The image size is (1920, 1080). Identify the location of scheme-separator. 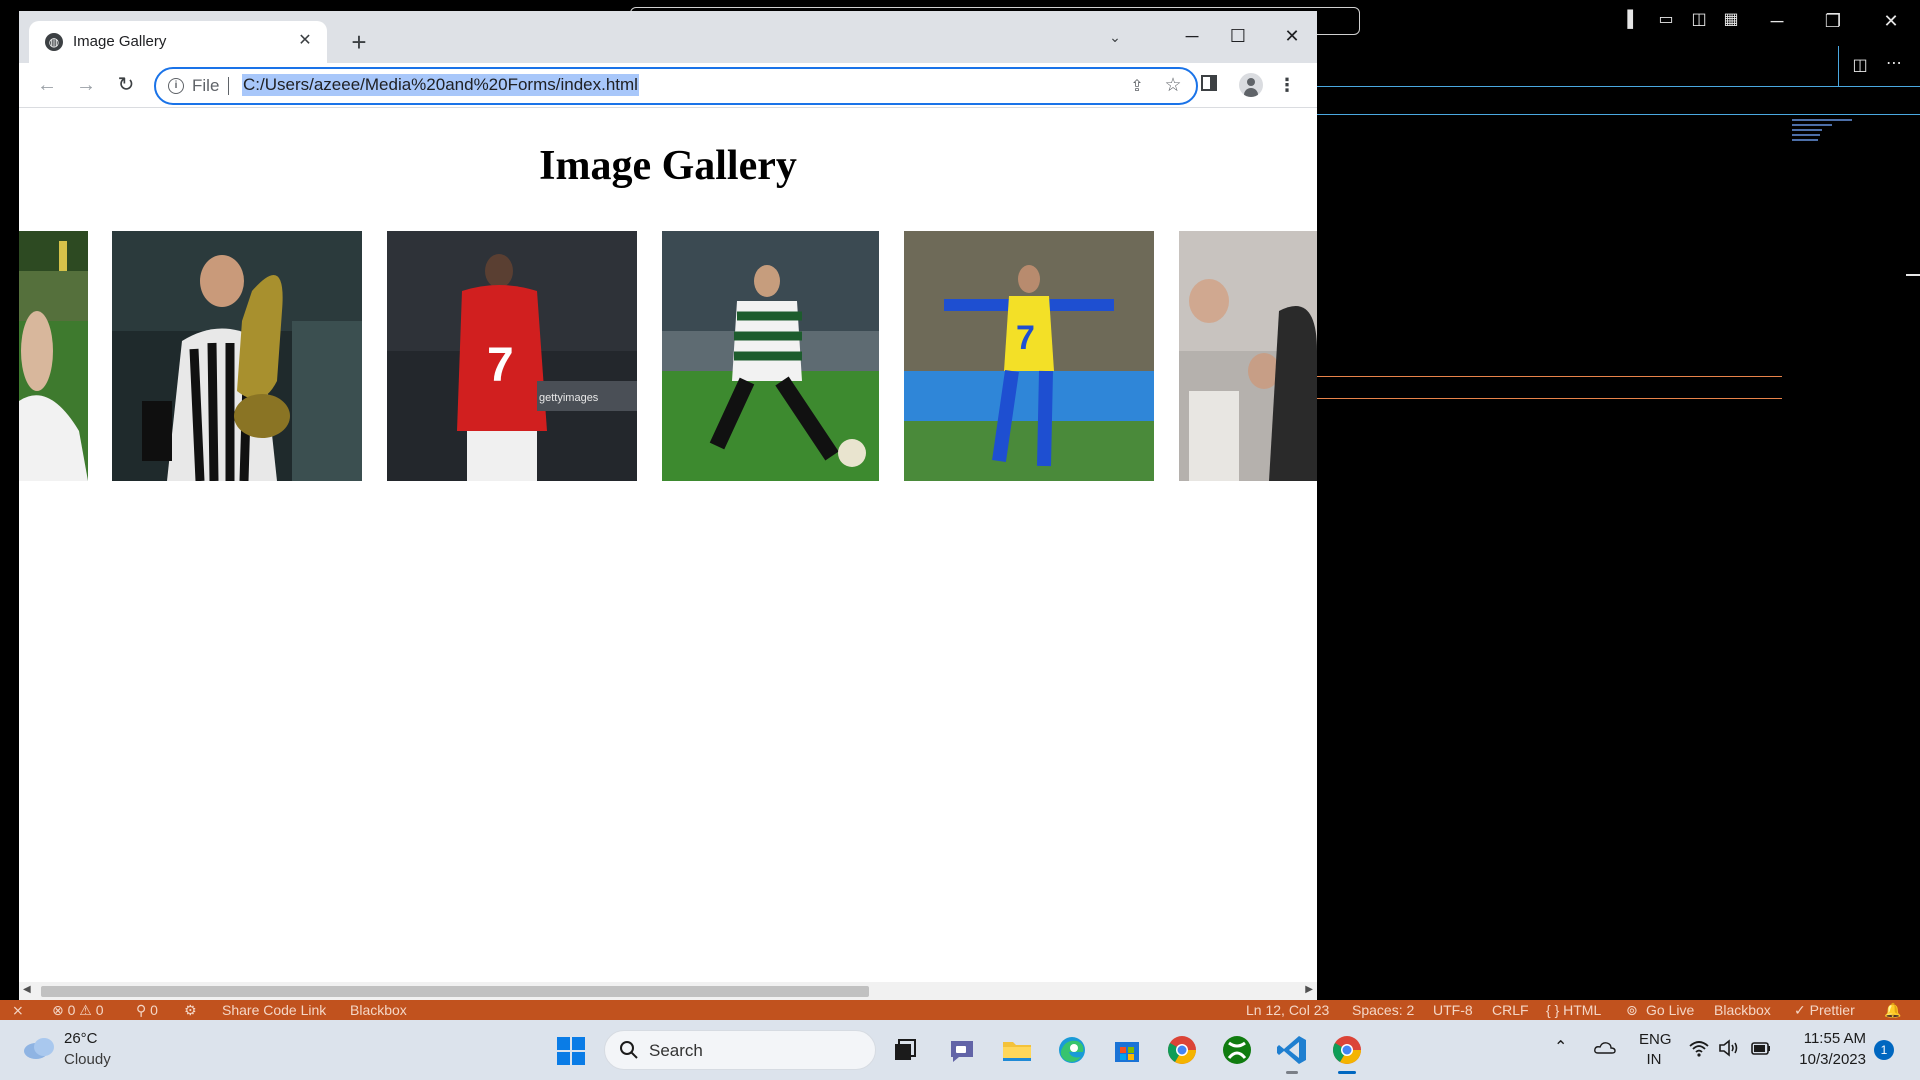
(228, 86).